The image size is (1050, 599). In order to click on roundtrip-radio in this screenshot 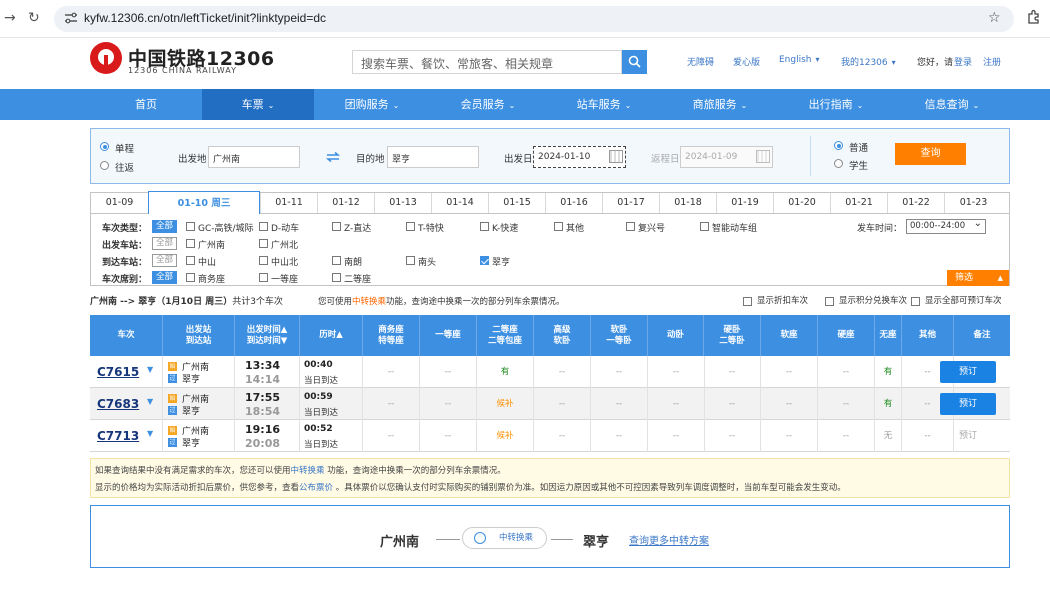, I will do `click(104, 165)`.